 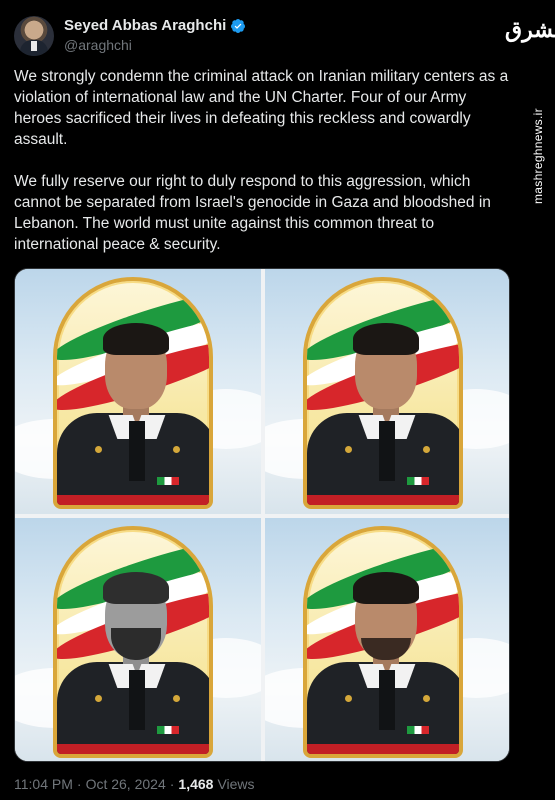 What do you see at coordinates (530, 30) in the screenshot?
I see `mashregh-logo-watermark: مشرق` at bounding box center [530, 30].